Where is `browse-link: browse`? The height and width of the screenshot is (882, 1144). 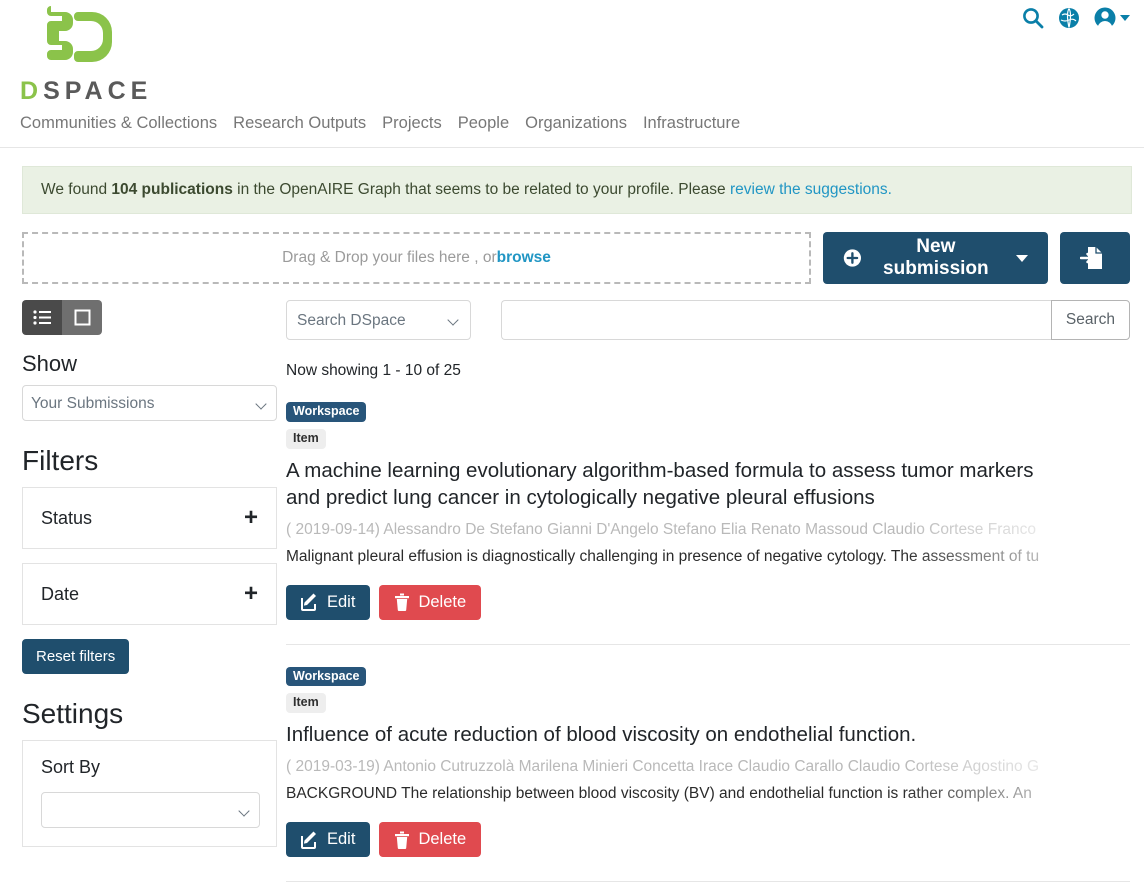 browse-link: browse is located at coordinates (524, 258).